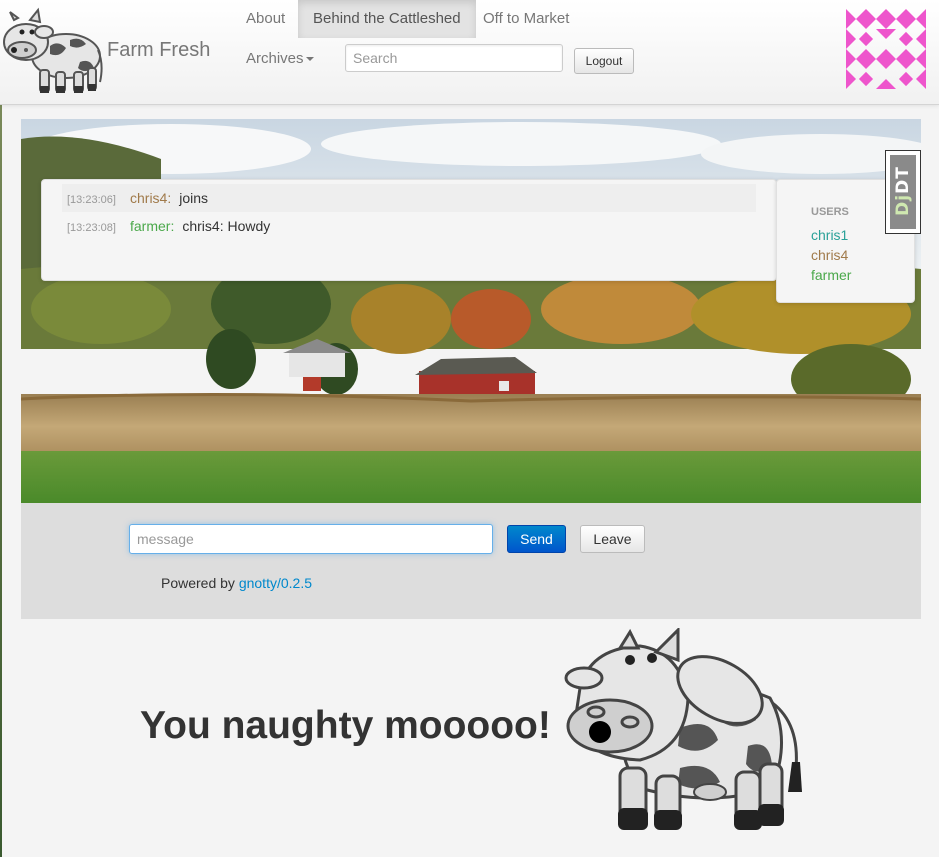  Describe the element at coordinates (829, 255) in the screenshot. I see `user-item-chris4: chris4` at that location.